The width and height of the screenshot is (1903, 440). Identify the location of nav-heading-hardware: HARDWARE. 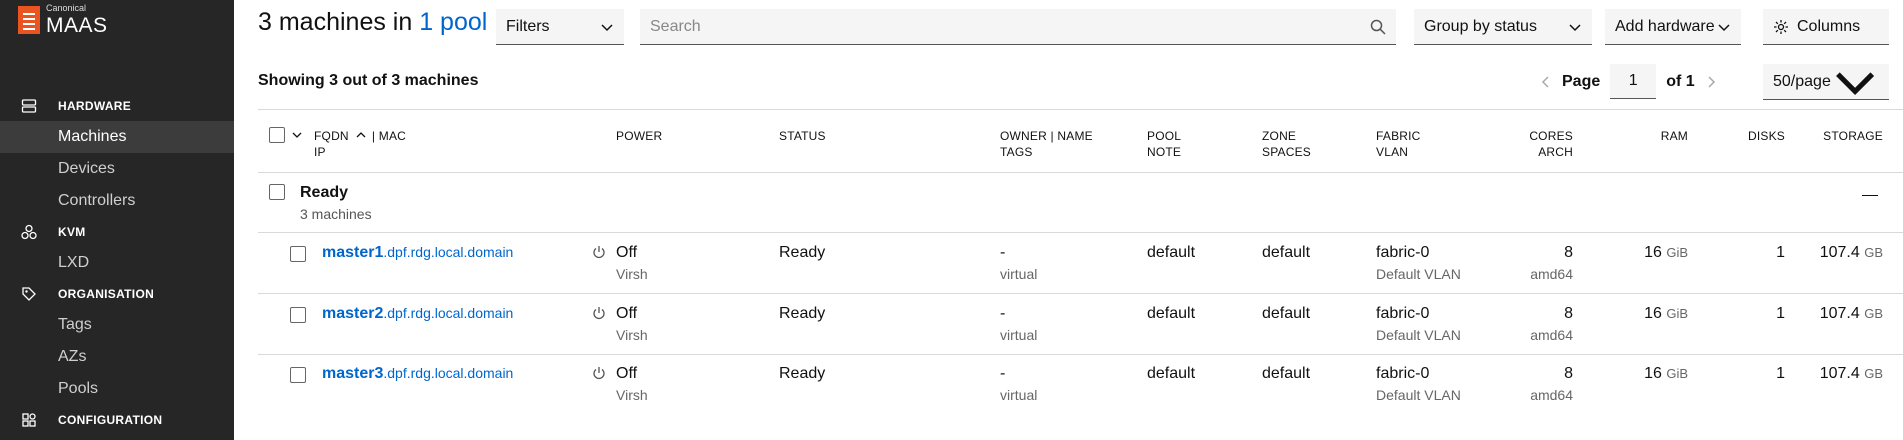
(117, 106).